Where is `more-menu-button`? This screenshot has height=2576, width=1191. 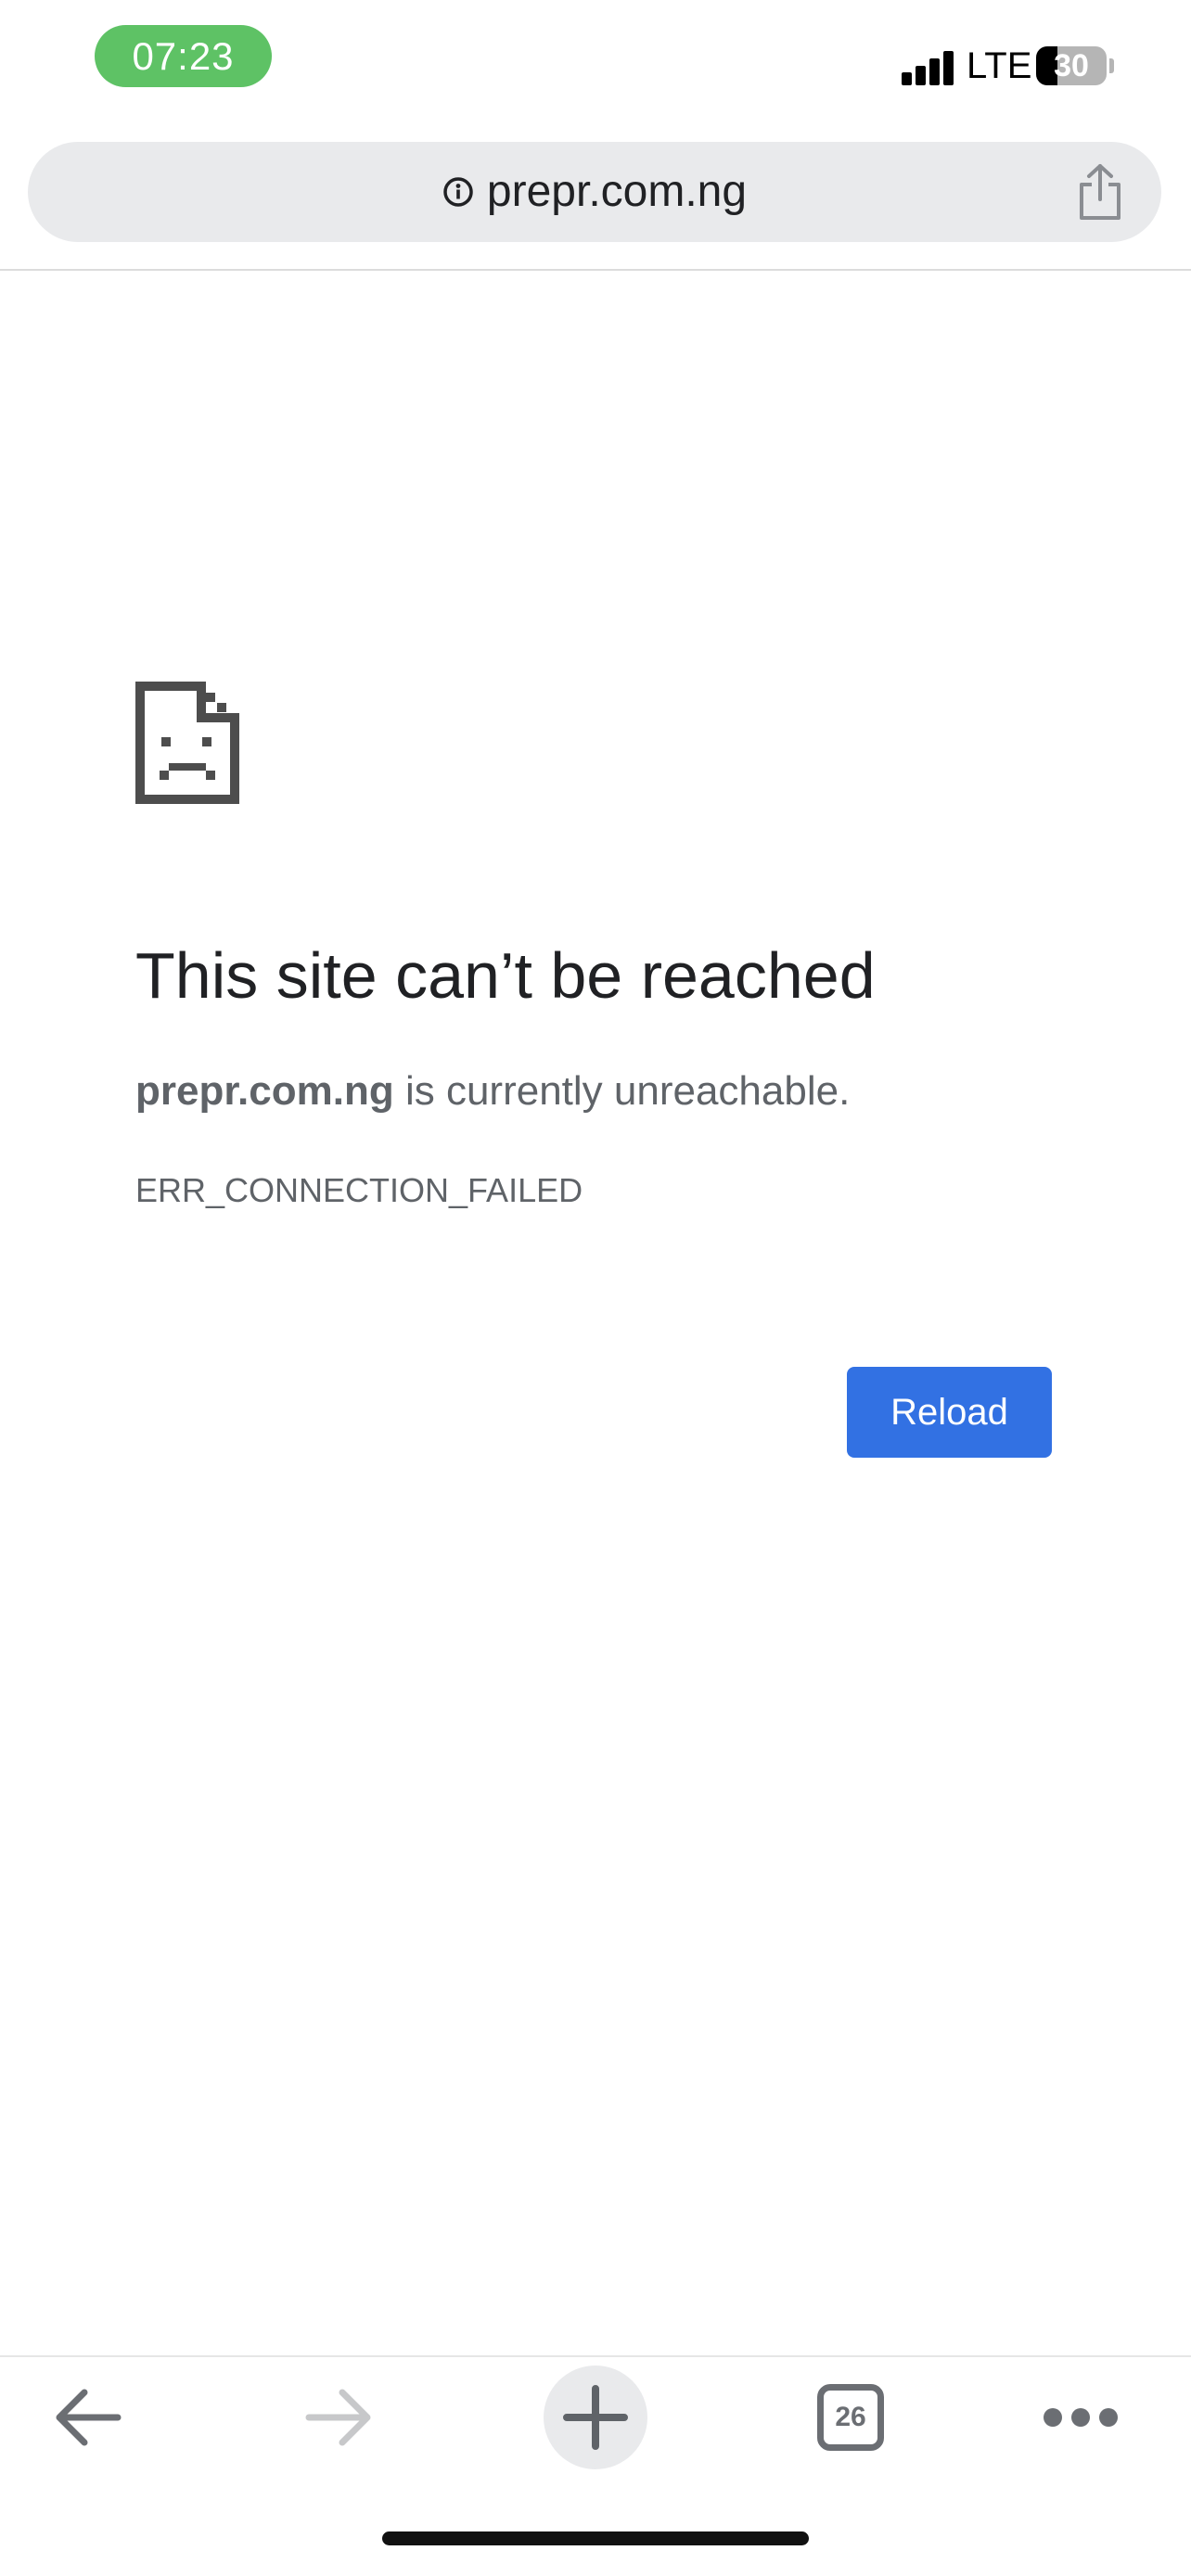
more-menu-button is located at coordinates (1081, 2418).